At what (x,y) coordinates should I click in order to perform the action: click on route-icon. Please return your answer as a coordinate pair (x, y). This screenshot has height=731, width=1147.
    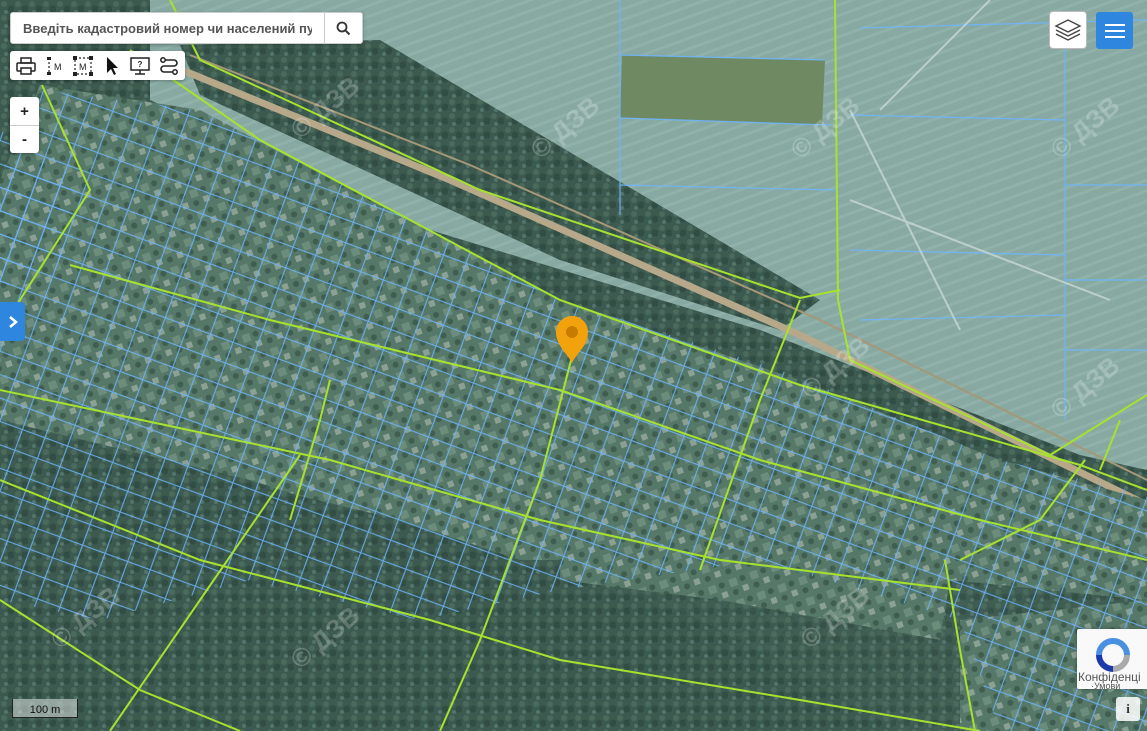
    Looking at the image, I should click on (168, 65).